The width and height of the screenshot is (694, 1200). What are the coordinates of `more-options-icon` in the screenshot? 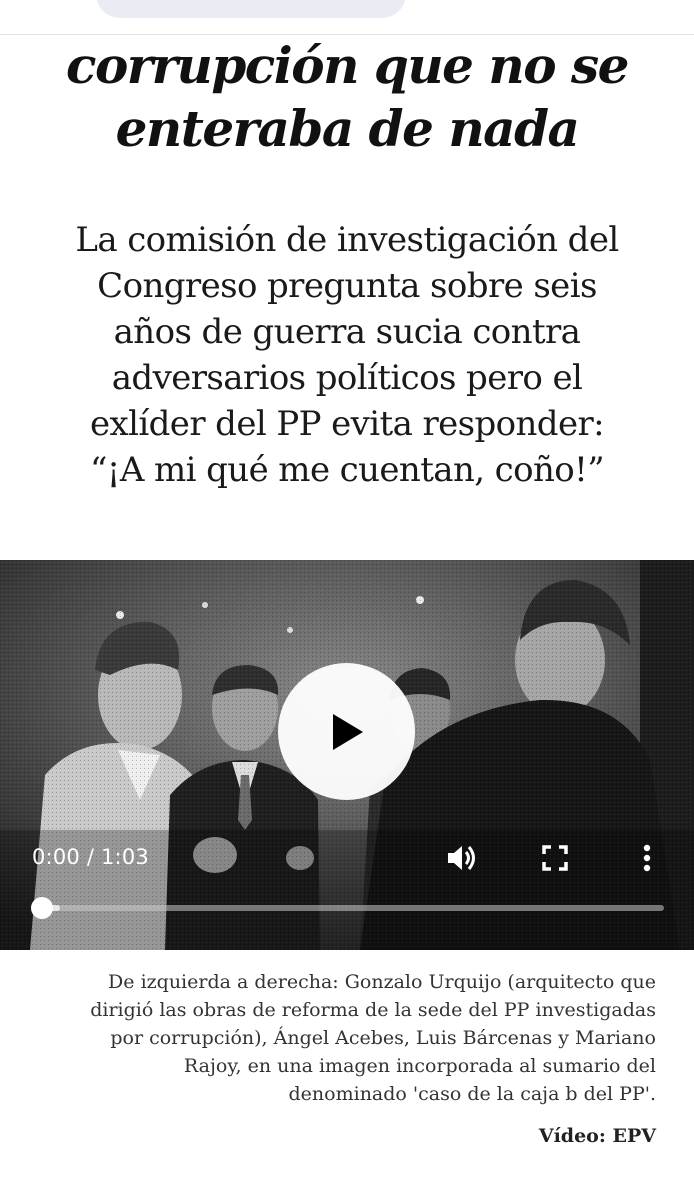 It's located at (647, 858).